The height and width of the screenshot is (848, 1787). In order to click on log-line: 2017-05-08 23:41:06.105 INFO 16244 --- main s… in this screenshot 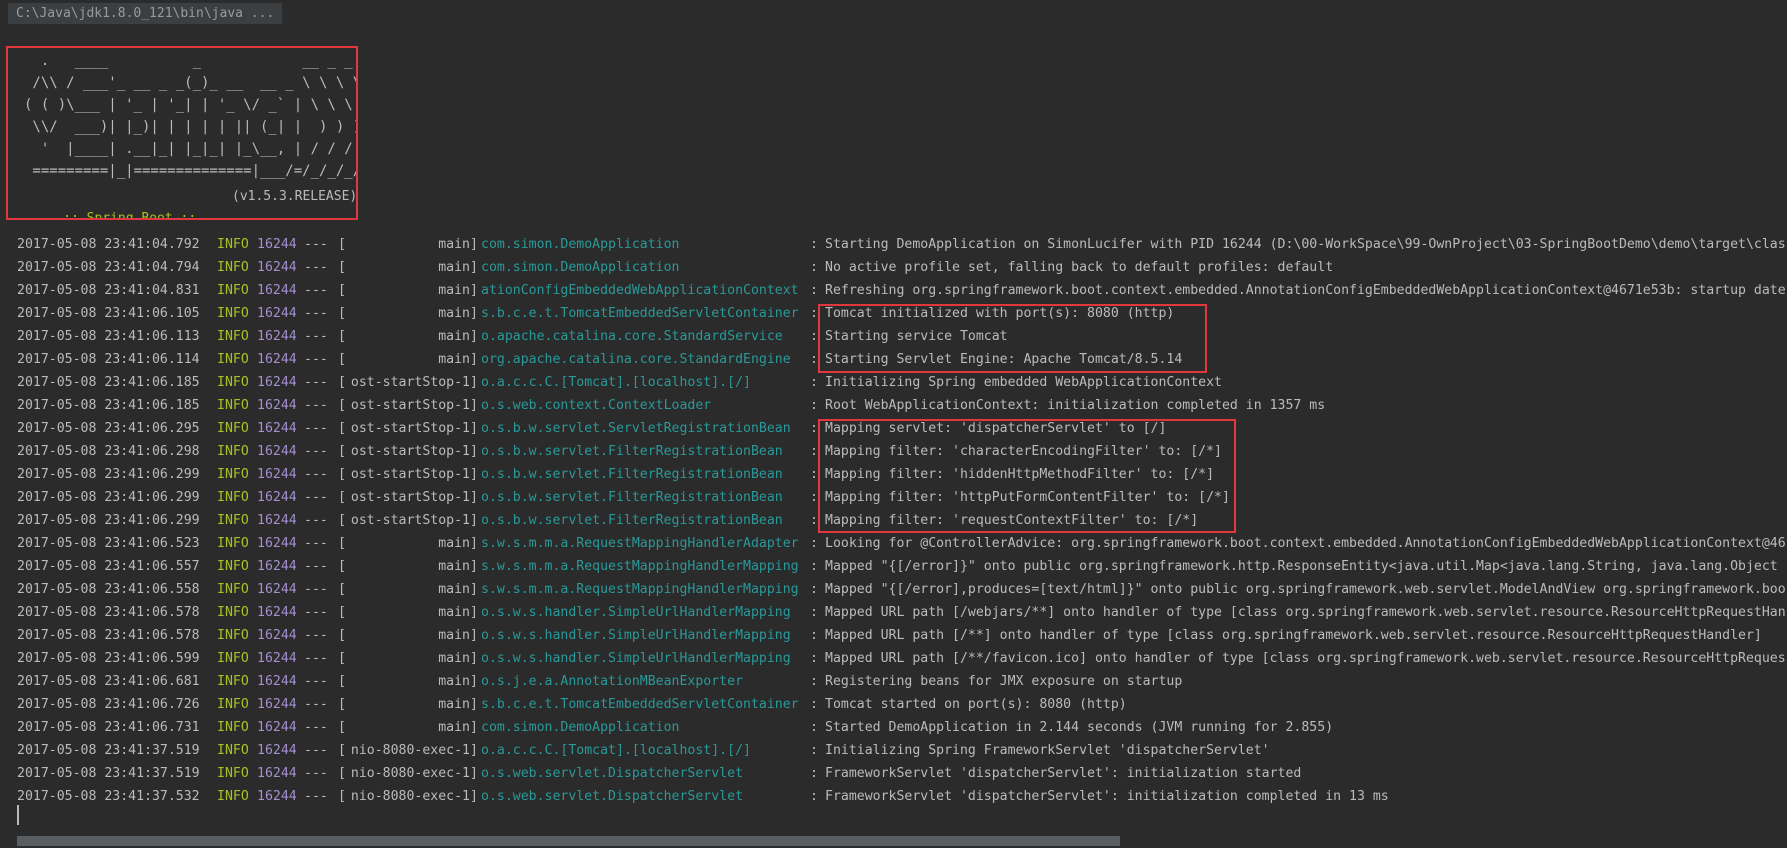, I will do `click(893, 313)`.